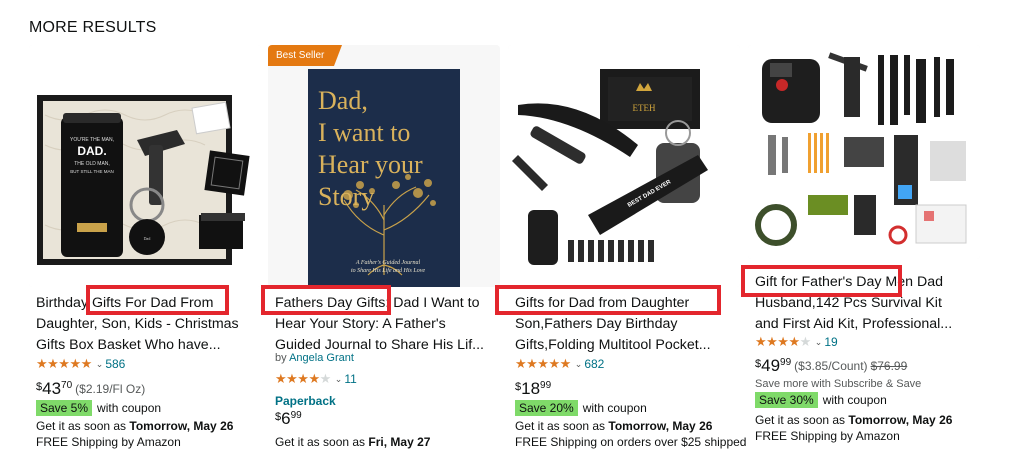 This screenshot has width=1016, height=476. Describe the element at coordinates (644, 108) in the screenshot. I see `svg-text: ETEH` at that location.